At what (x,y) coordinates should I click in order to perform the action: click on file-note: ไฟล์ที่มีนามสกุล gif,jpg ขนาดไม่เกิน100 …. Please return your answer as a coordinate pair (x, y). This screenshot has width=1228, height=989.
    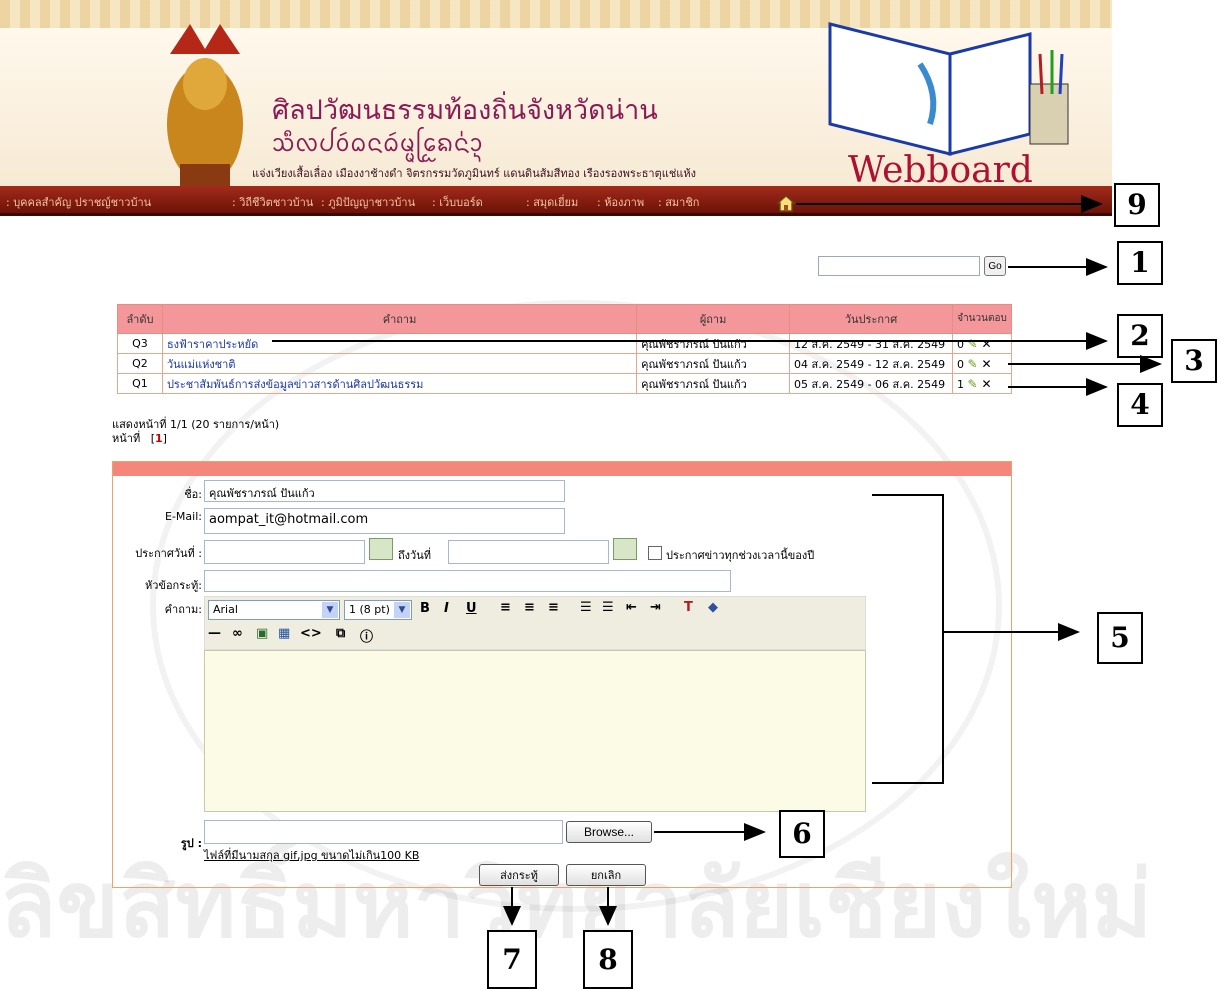
    Looking at the image, I should click on (312, 855).